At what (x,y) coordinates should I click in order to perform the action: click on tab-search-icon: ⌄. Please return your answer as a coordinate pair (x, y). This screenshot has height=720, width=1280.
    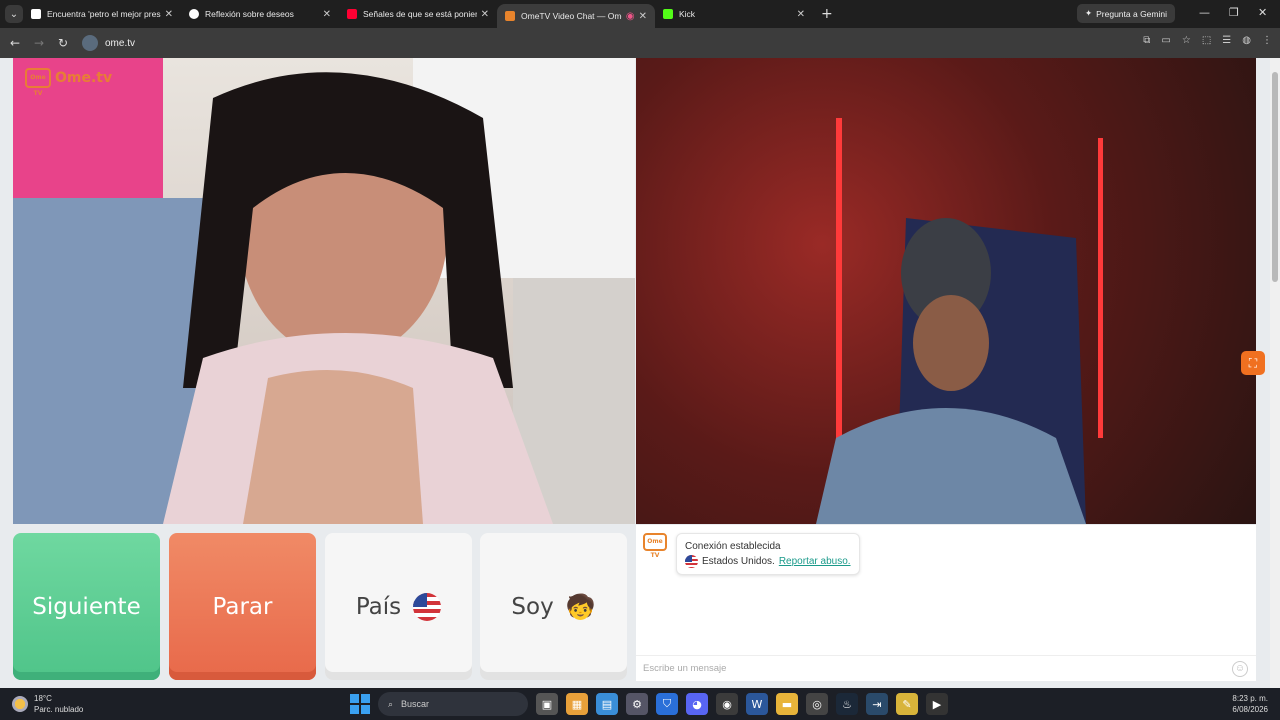
    Looking at the image, I should click on (14, 14).